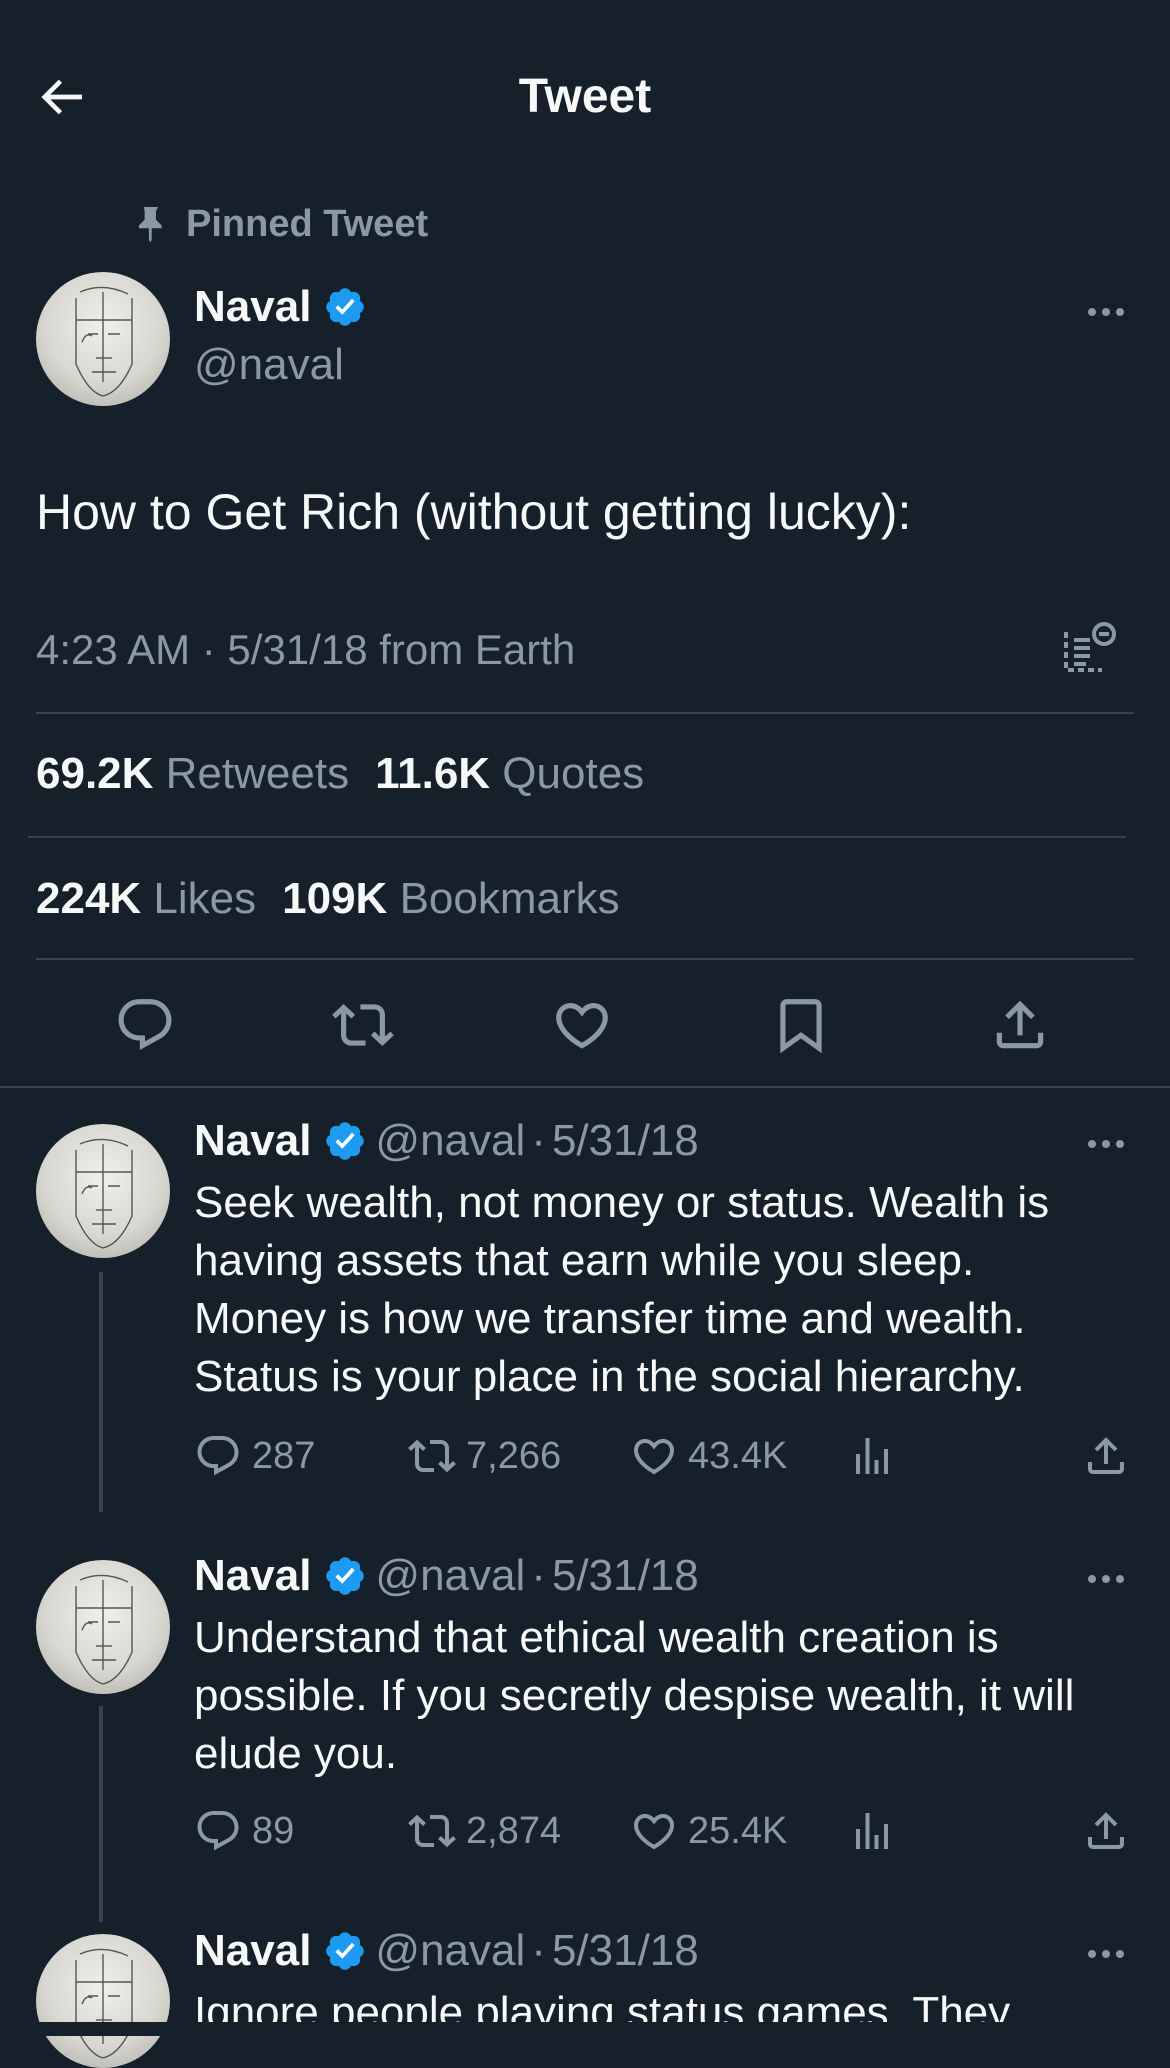 This screenshot has height=2068, width=1170. I want to click on engagement-stats-row-1: 69.2K Retweets 11.6K Quotes, so click(353, 774).